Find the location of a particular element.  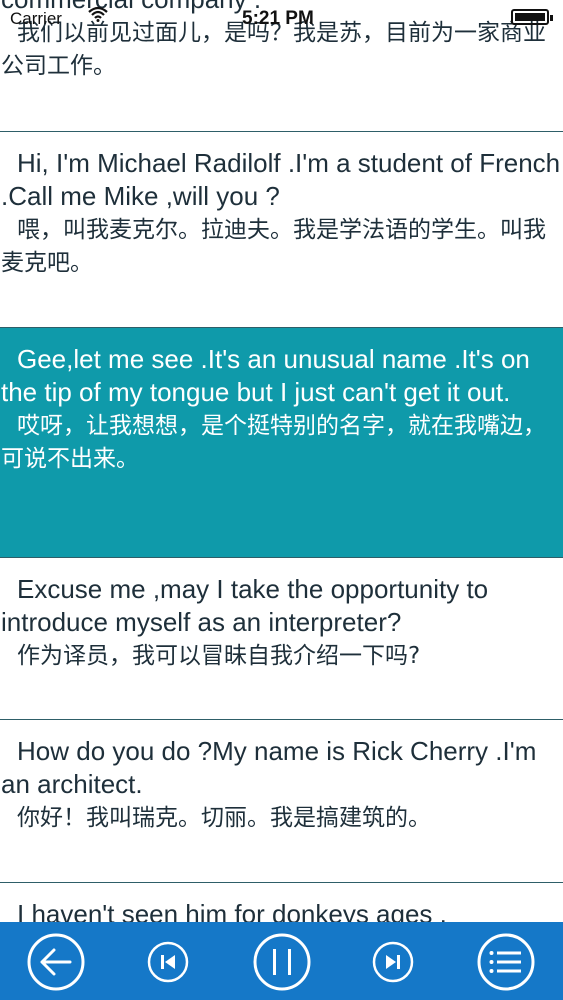

battery-icon is located at coordinates (532, 17).